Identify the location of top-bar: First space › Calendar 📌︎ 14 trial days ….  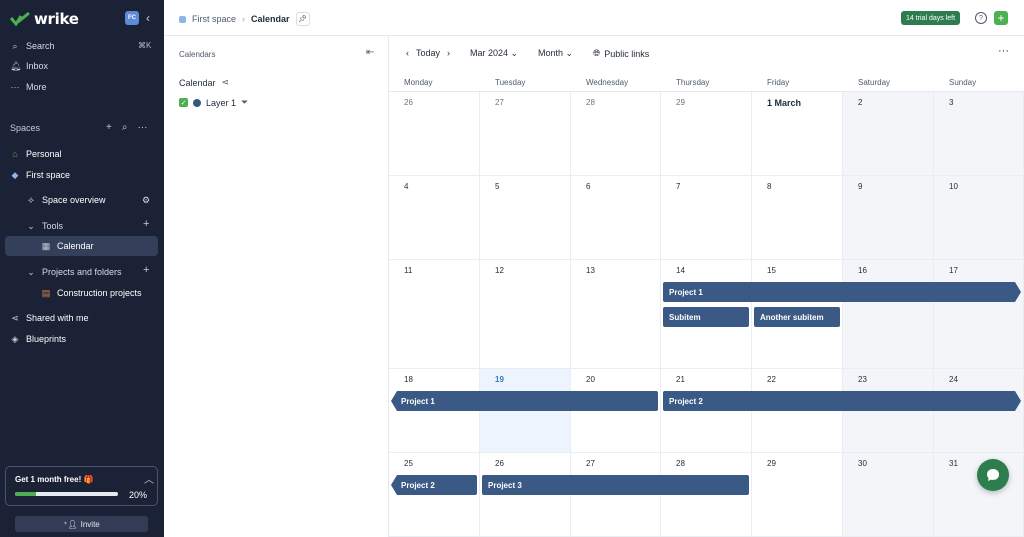
(594, 18).